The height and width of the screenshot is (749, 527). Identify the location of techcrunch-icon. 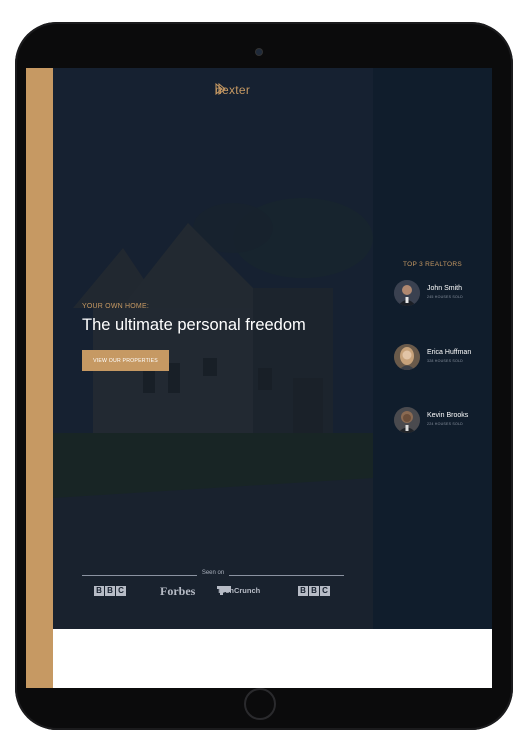
(224, 590).